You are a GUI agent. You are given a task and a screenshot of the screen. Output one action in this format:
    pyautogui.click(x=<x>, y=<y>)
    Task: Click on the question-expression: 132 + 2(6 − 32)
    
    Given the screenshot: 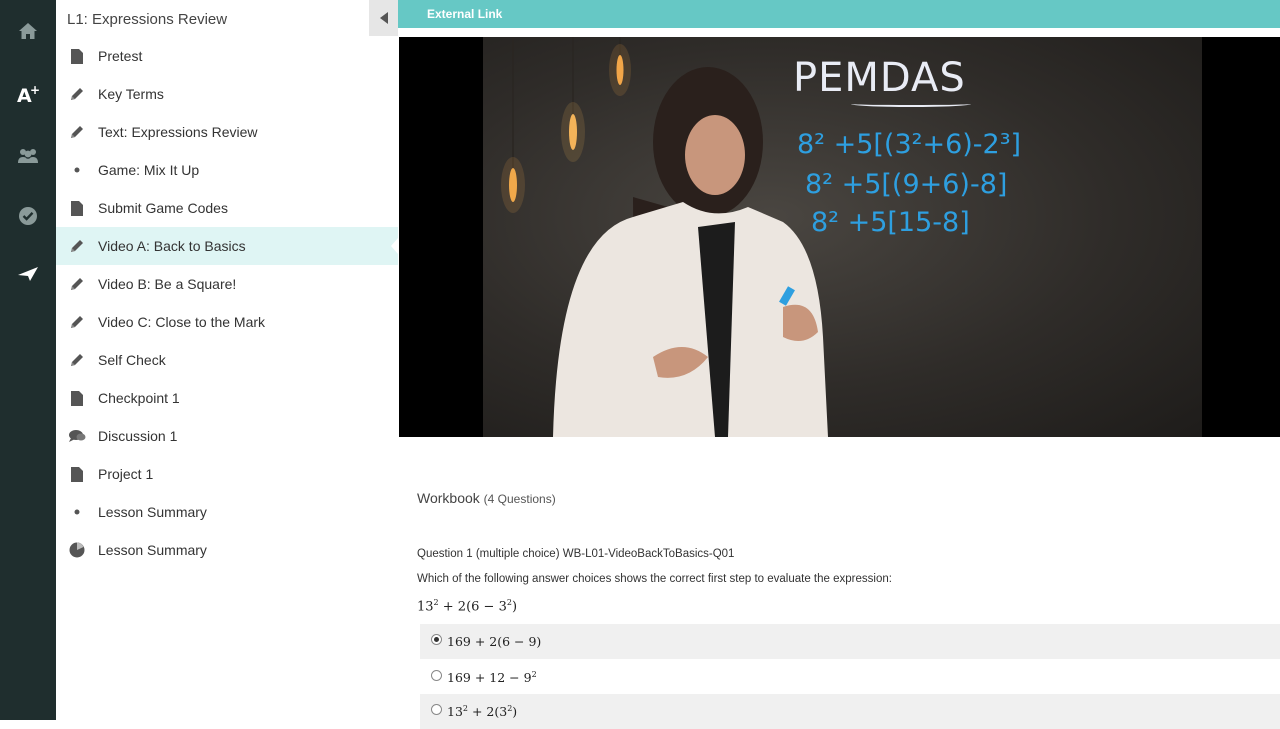 What is the action you would take?
    pyautogui.click(x=467, y=606)
    